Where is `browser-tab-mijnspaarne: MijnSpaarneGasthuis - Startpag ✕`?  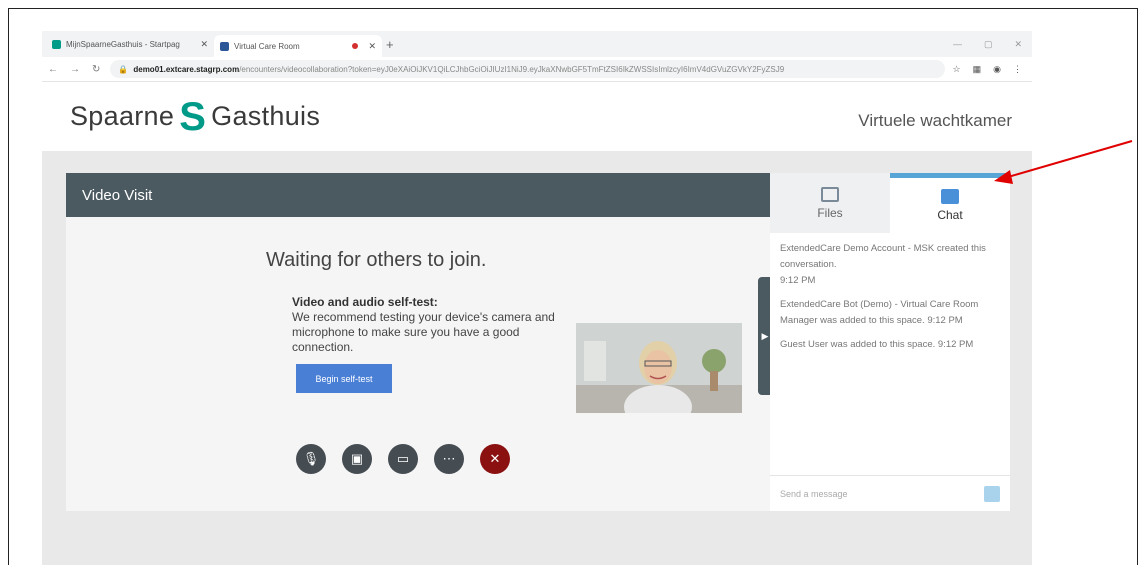
browser-tab-mijnspaarne: MijnSpaarneGasthuis - Startpag ✕ is located at coordinates (130, 44).